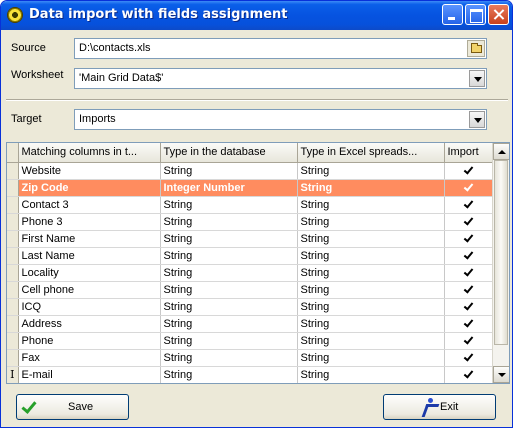 The height and width of the screenshot is (428, 513). Describe the element at coordinates (229, 188) in the screenshot. I see `cell-db-type: Integer Number` at that location.